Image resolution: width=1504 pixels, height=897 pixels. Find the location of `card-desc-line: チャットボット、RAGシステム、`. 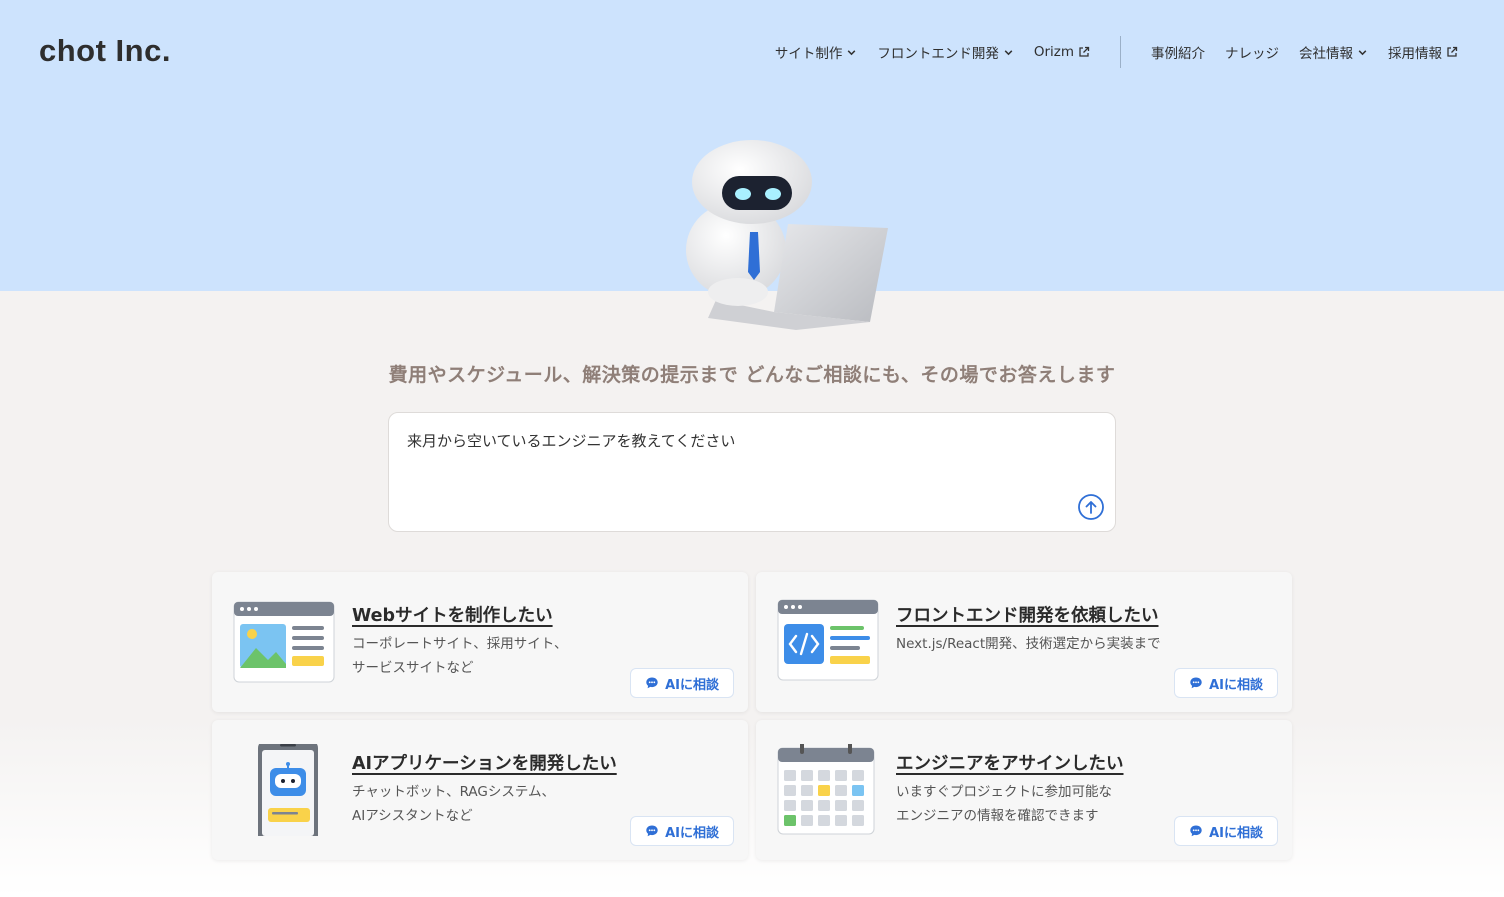

card-desc-line: チャットボット、RAGシステム、 is located at coordinates (453, 792).